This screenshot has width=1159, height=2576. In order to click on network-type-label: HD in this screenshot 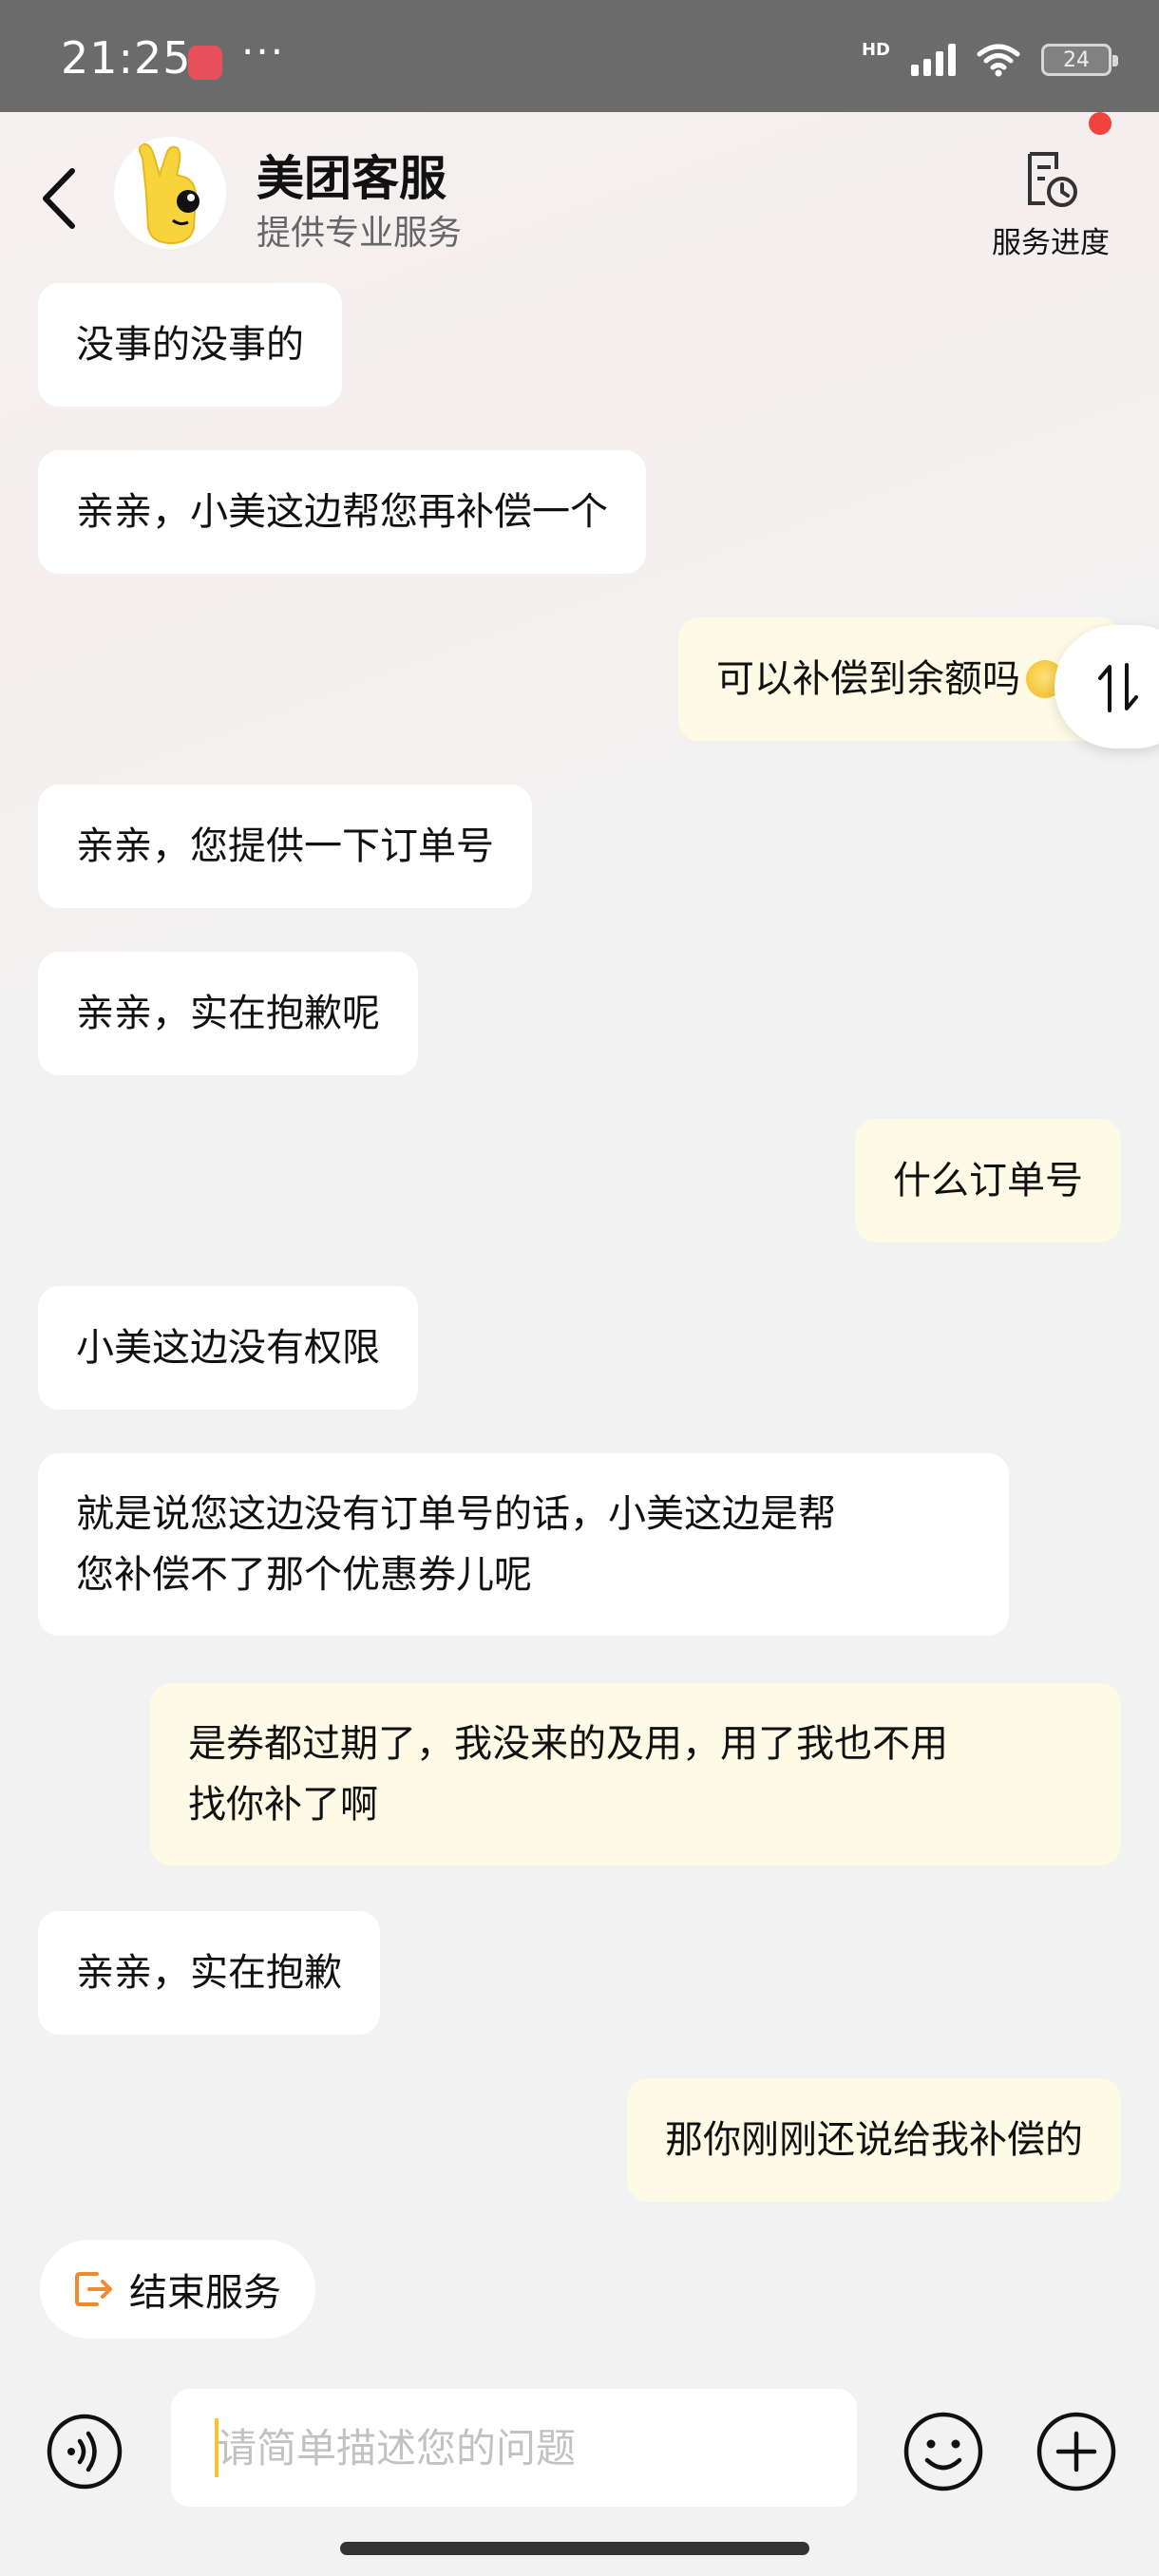, I will do `click(875, 50)`.